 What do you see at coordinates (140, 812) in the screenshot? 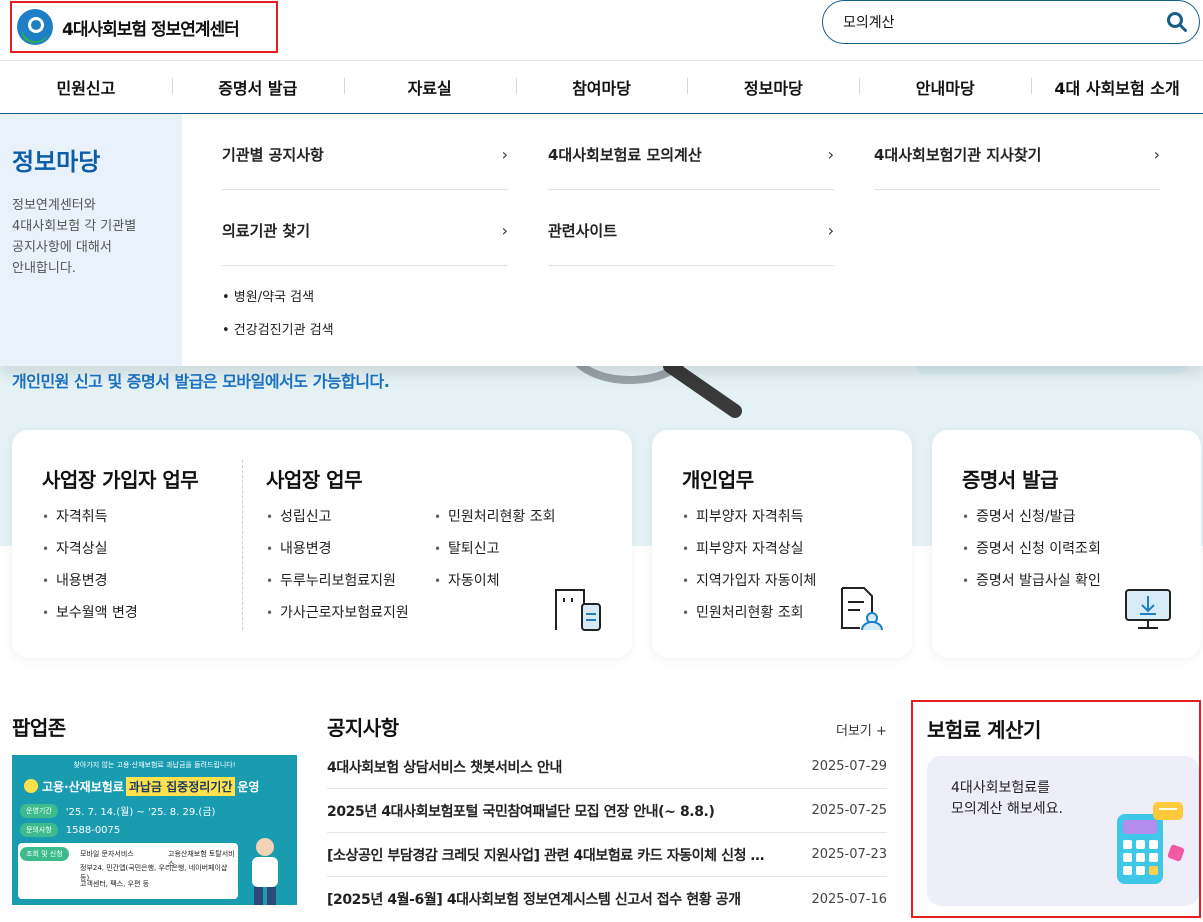
I see `banner-period: '25. 7. 14.(월) ~ '25. 8. 29.(금)` at bounding box center [140, 812].